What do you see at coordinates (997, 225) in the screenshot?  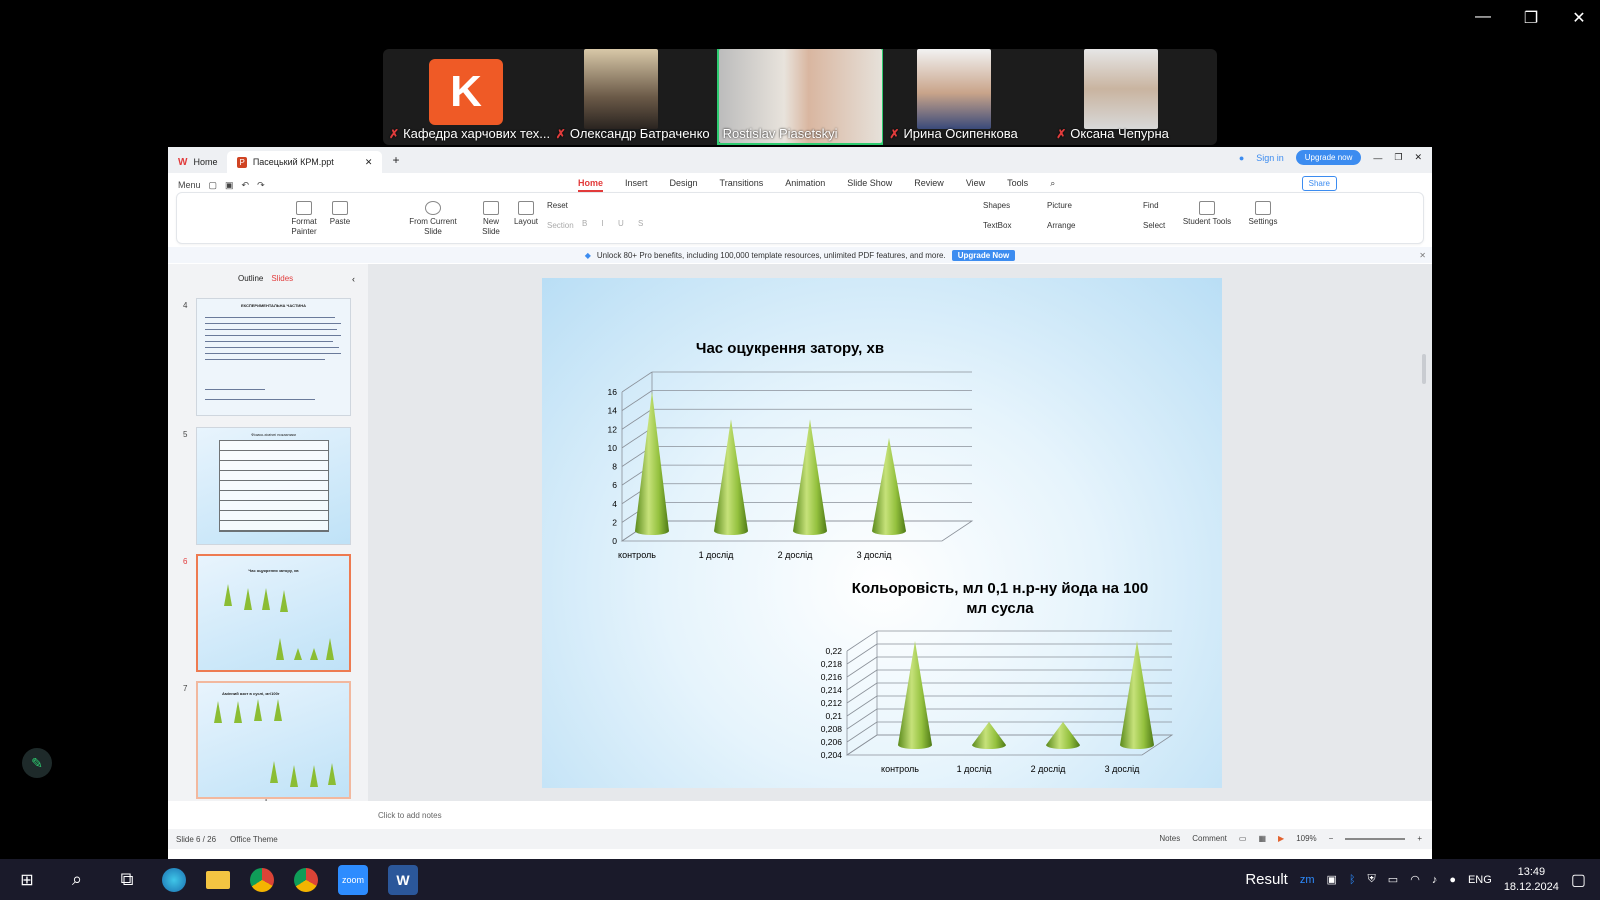 I see `textbox-button: TextBox` at bounding box center [997, 225].